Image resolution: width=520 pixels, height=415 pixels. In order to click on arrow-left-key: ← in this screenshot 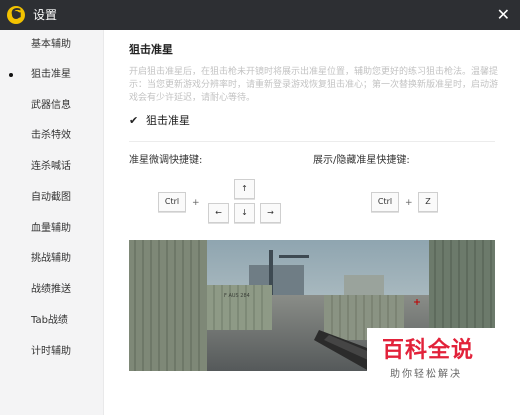, I will do `click(218, 213)`.